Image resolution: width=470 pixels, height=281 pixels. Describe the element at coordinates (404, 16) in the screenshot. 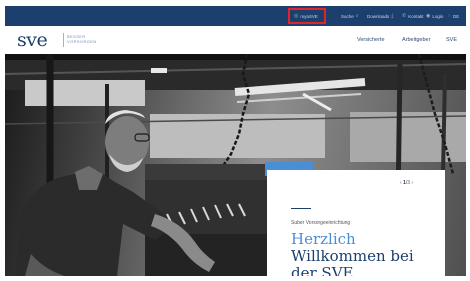

I see `phone-icon: ✆` at that location.